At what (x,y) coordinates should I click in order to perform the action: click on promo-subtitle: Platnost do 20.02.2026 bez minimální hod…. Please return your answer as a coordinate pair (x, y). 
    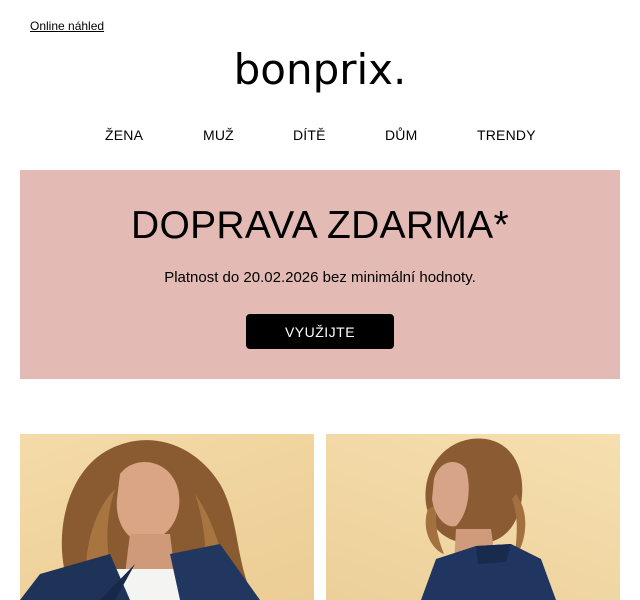
    Looking at the image, I should click on (320, 277).